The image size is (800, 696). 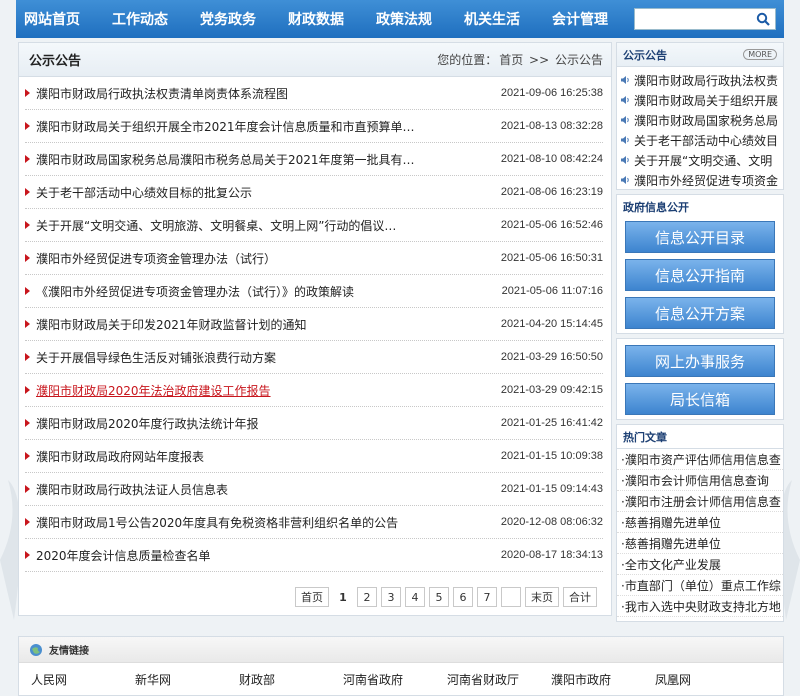 I want to click on hot-article-item: ·濮阳市资产评估师信用信息查, so click(x=700, y=459).